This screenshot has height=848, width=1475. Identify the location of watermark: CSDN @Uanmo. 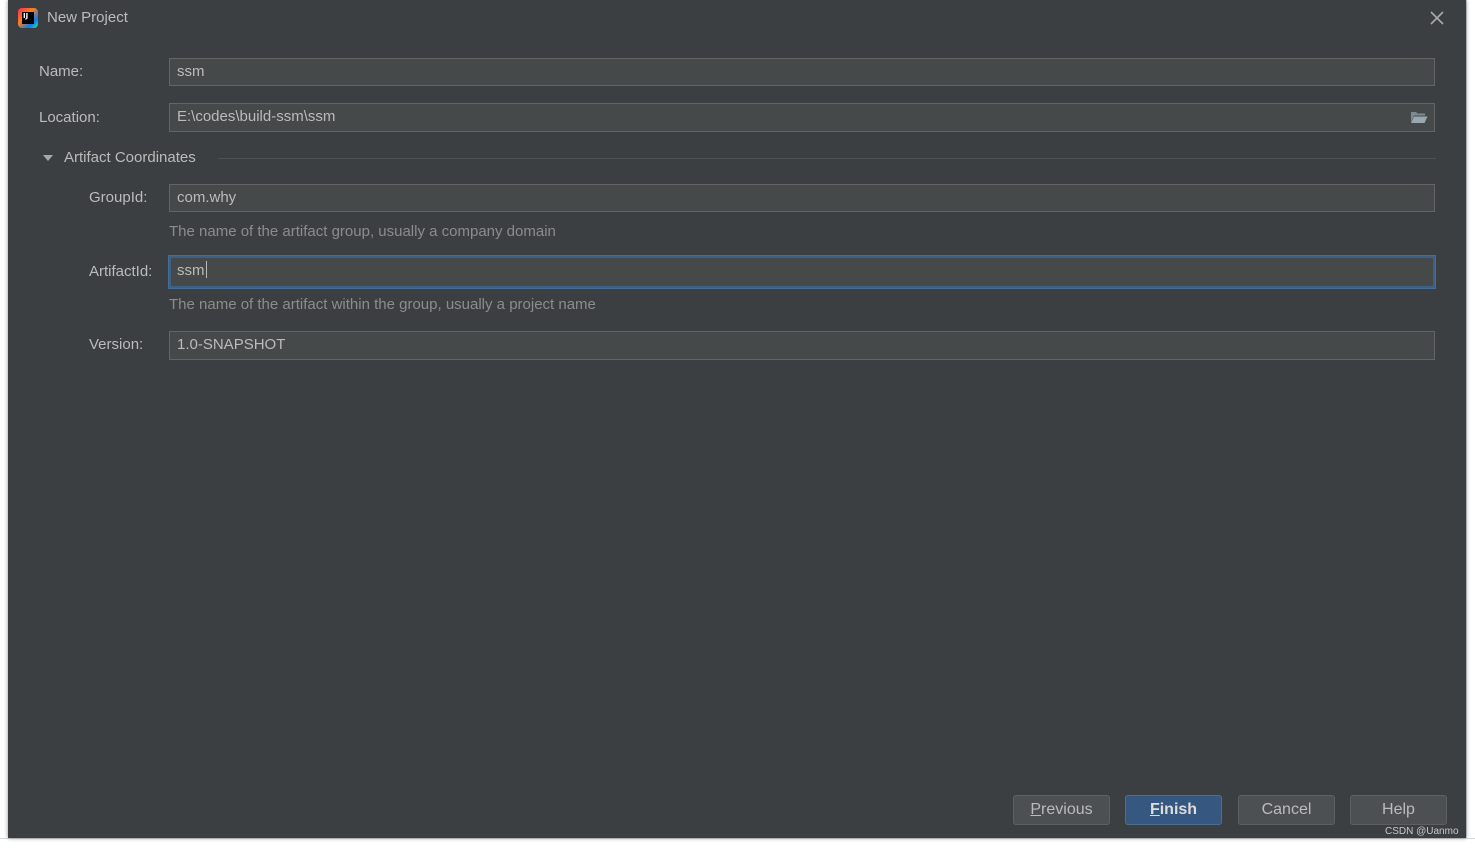
(1422, 831).